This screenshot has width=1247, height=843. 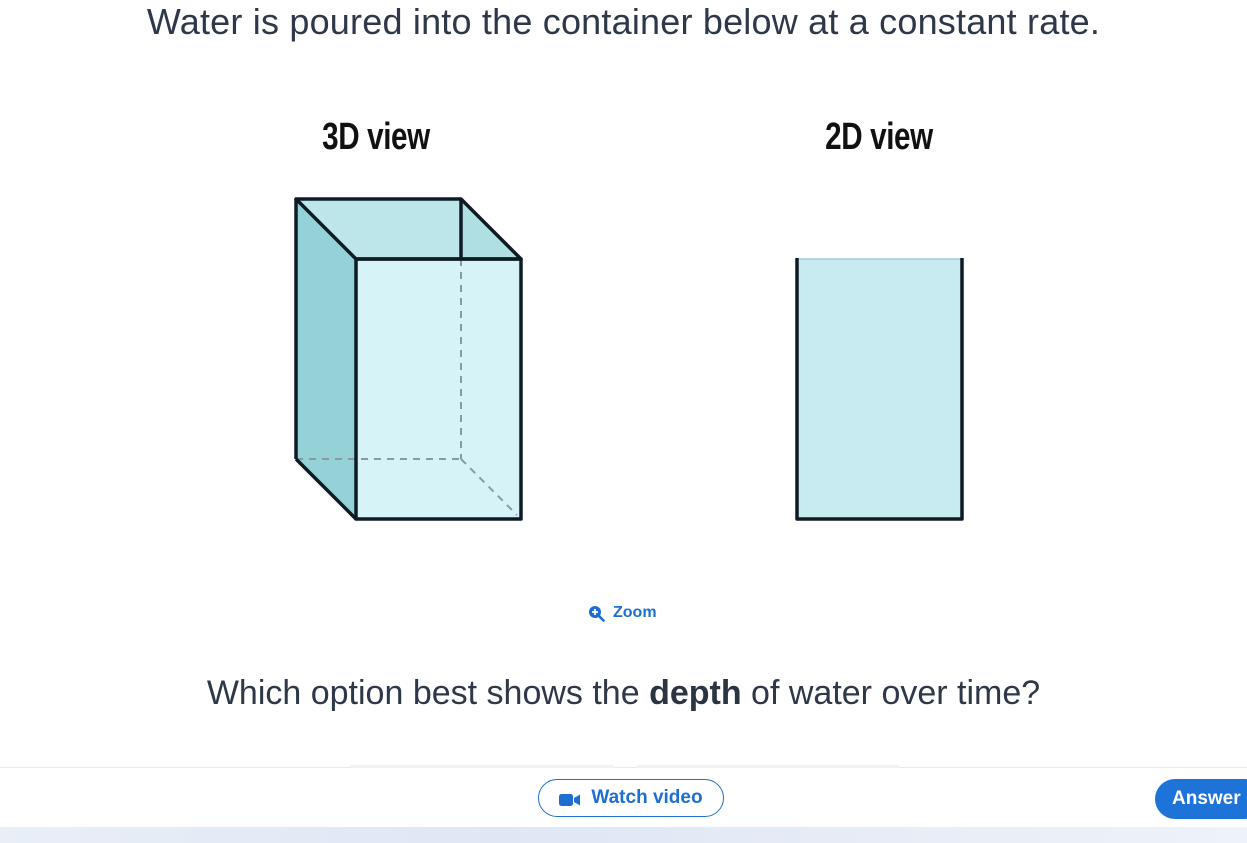 I want to click on watch-video-label: Watch video, so click(x=647, y=797).